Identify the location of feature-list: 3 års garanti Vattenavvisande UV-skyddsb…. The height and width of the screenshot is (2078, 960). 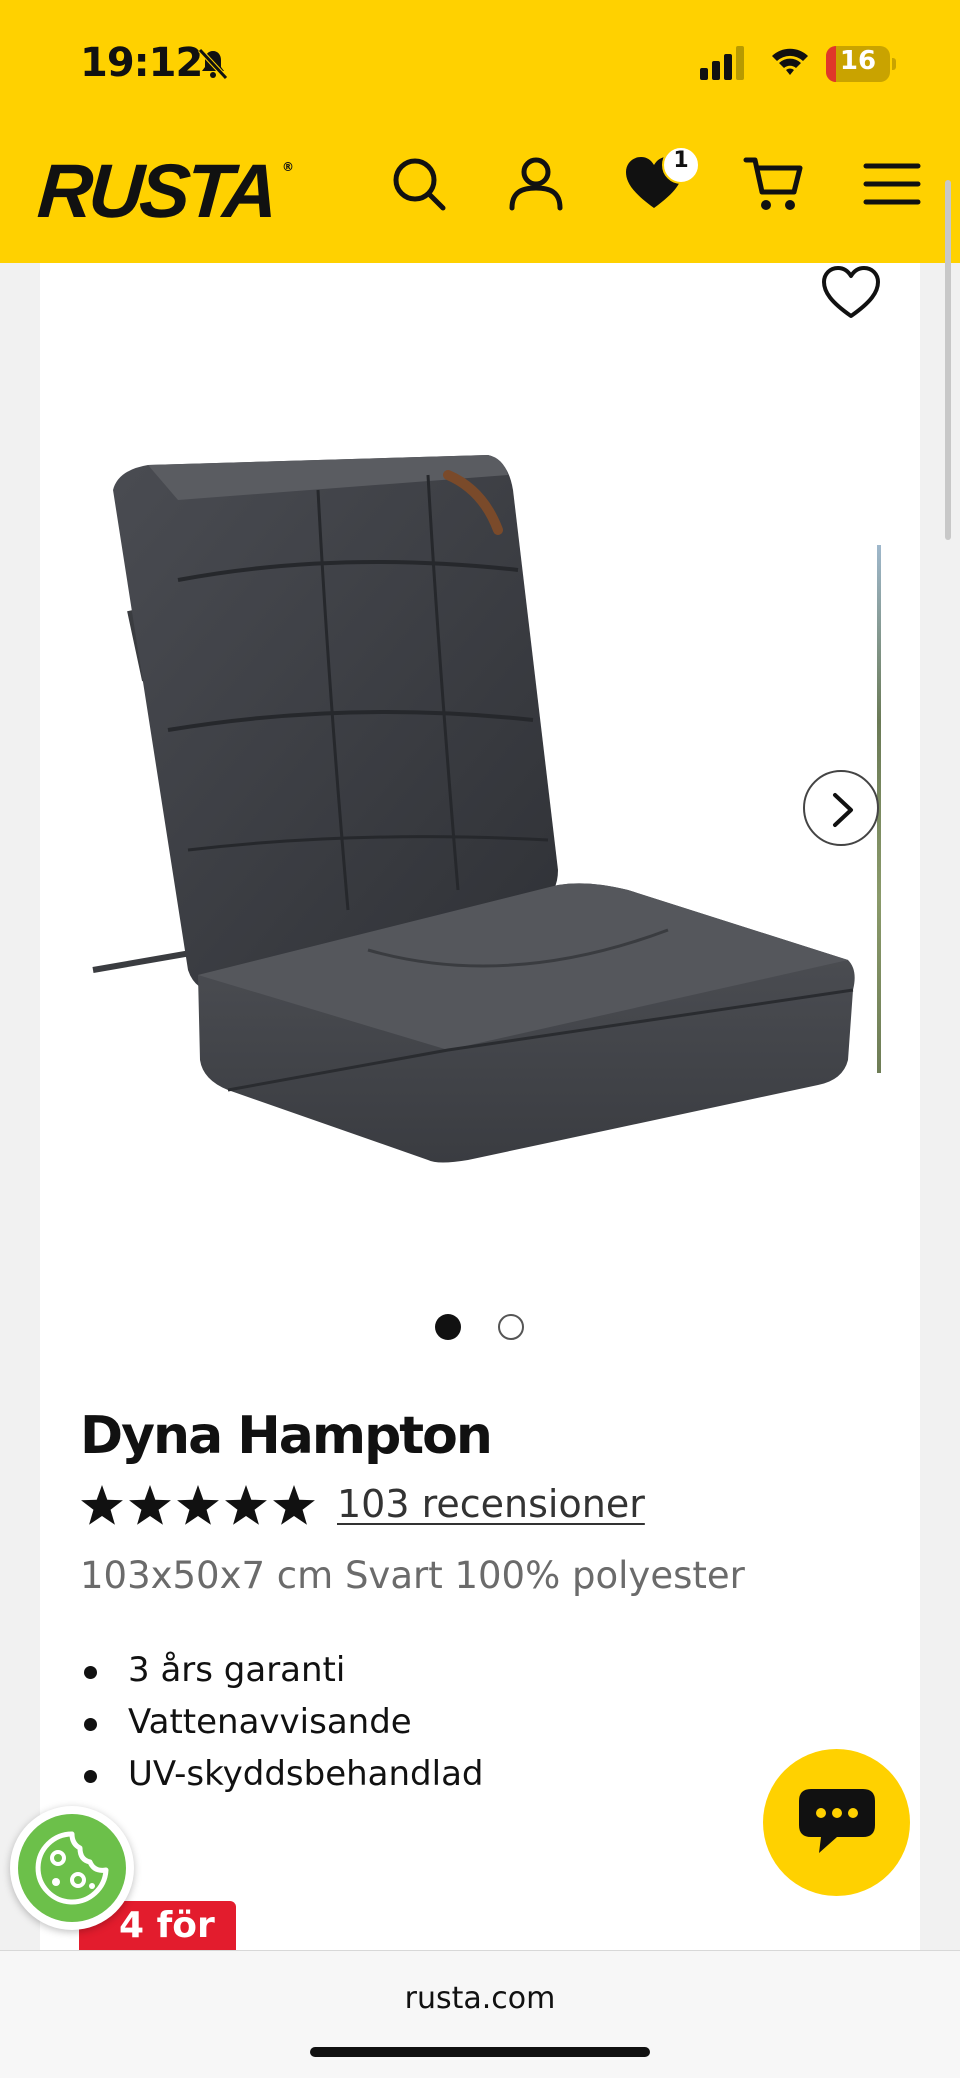
(430, 1728).